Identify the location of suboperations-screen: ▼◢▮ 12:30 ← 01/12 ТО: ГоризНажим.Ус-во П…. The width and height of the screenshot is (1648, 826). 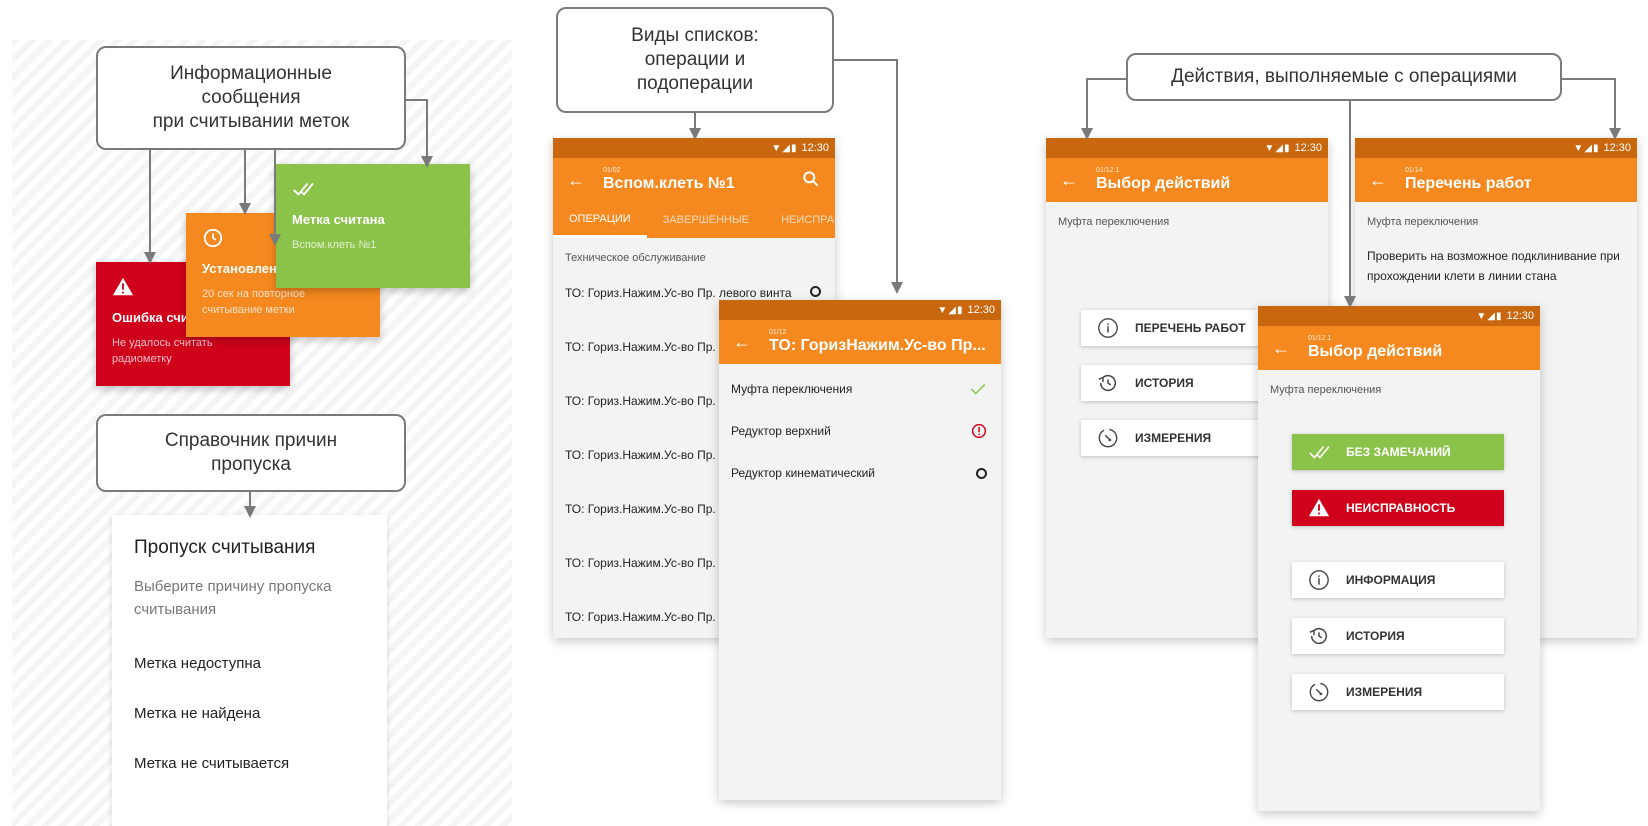
(860, 550).